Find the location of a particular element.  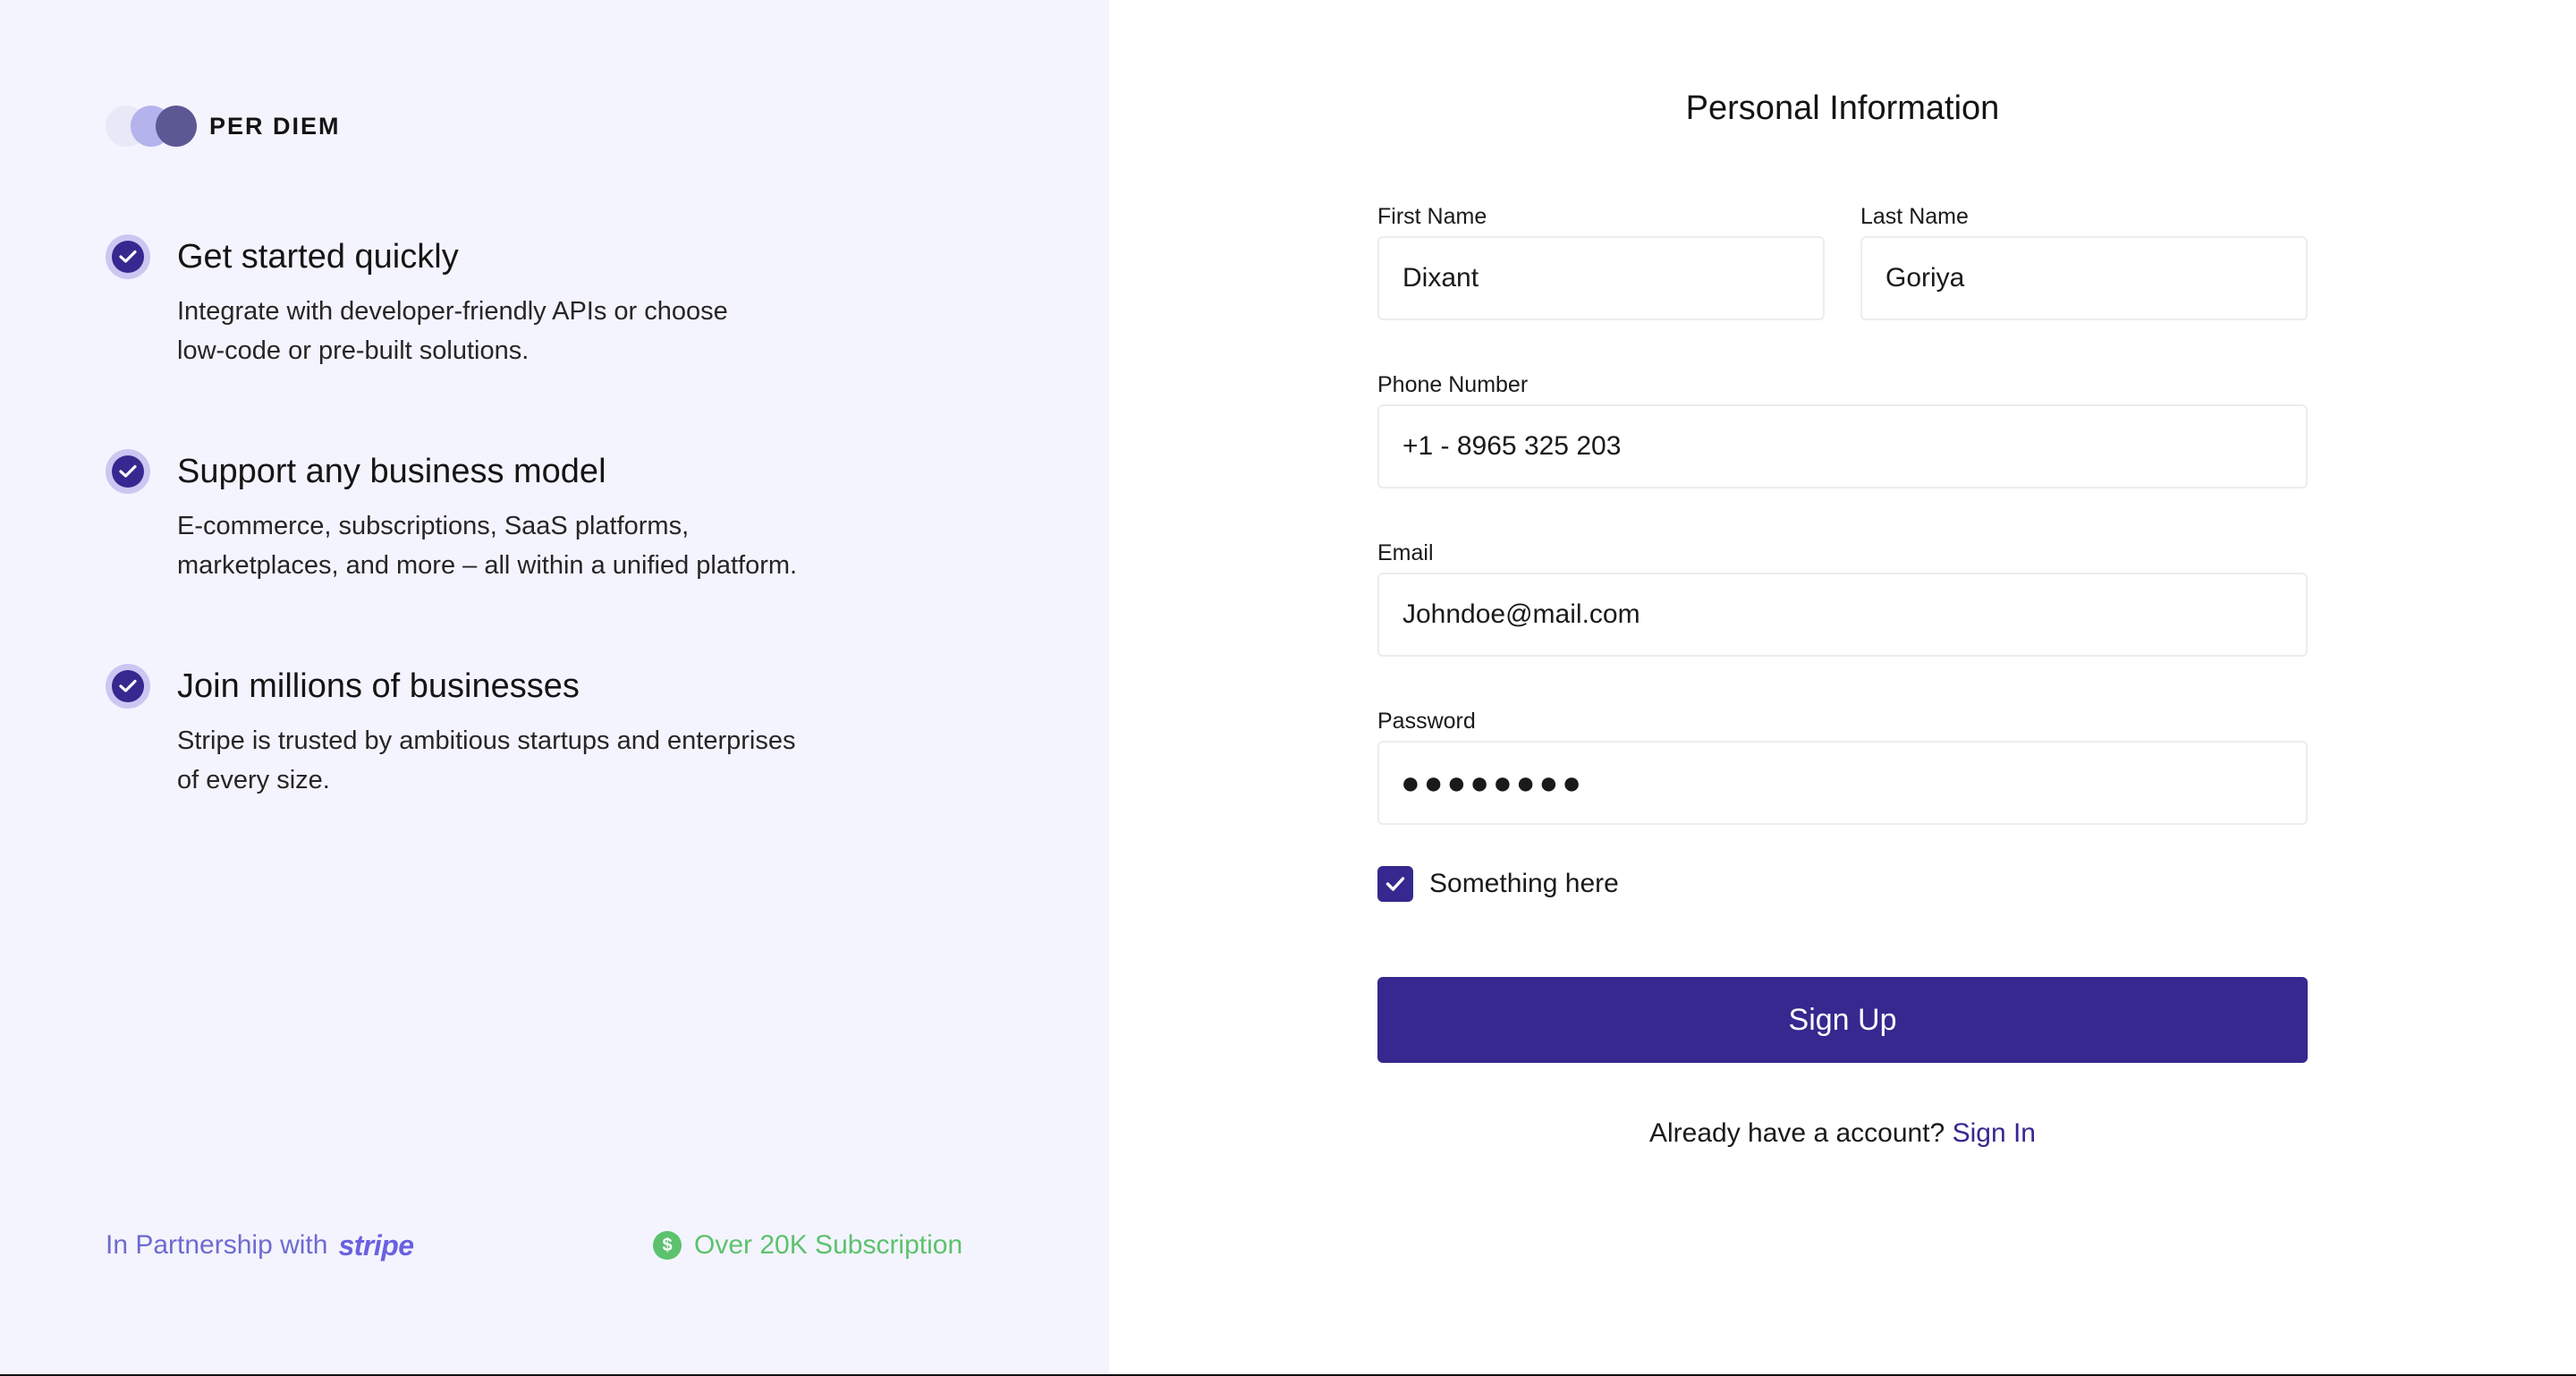

brand-name: PER DIEM is located at coordinates (275, 127).